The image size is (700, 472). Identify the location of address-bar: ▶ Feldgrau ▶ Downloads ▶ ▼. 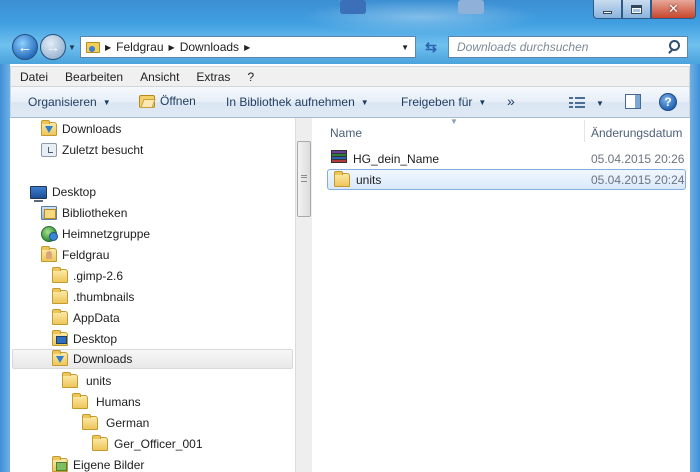
(248, 47).